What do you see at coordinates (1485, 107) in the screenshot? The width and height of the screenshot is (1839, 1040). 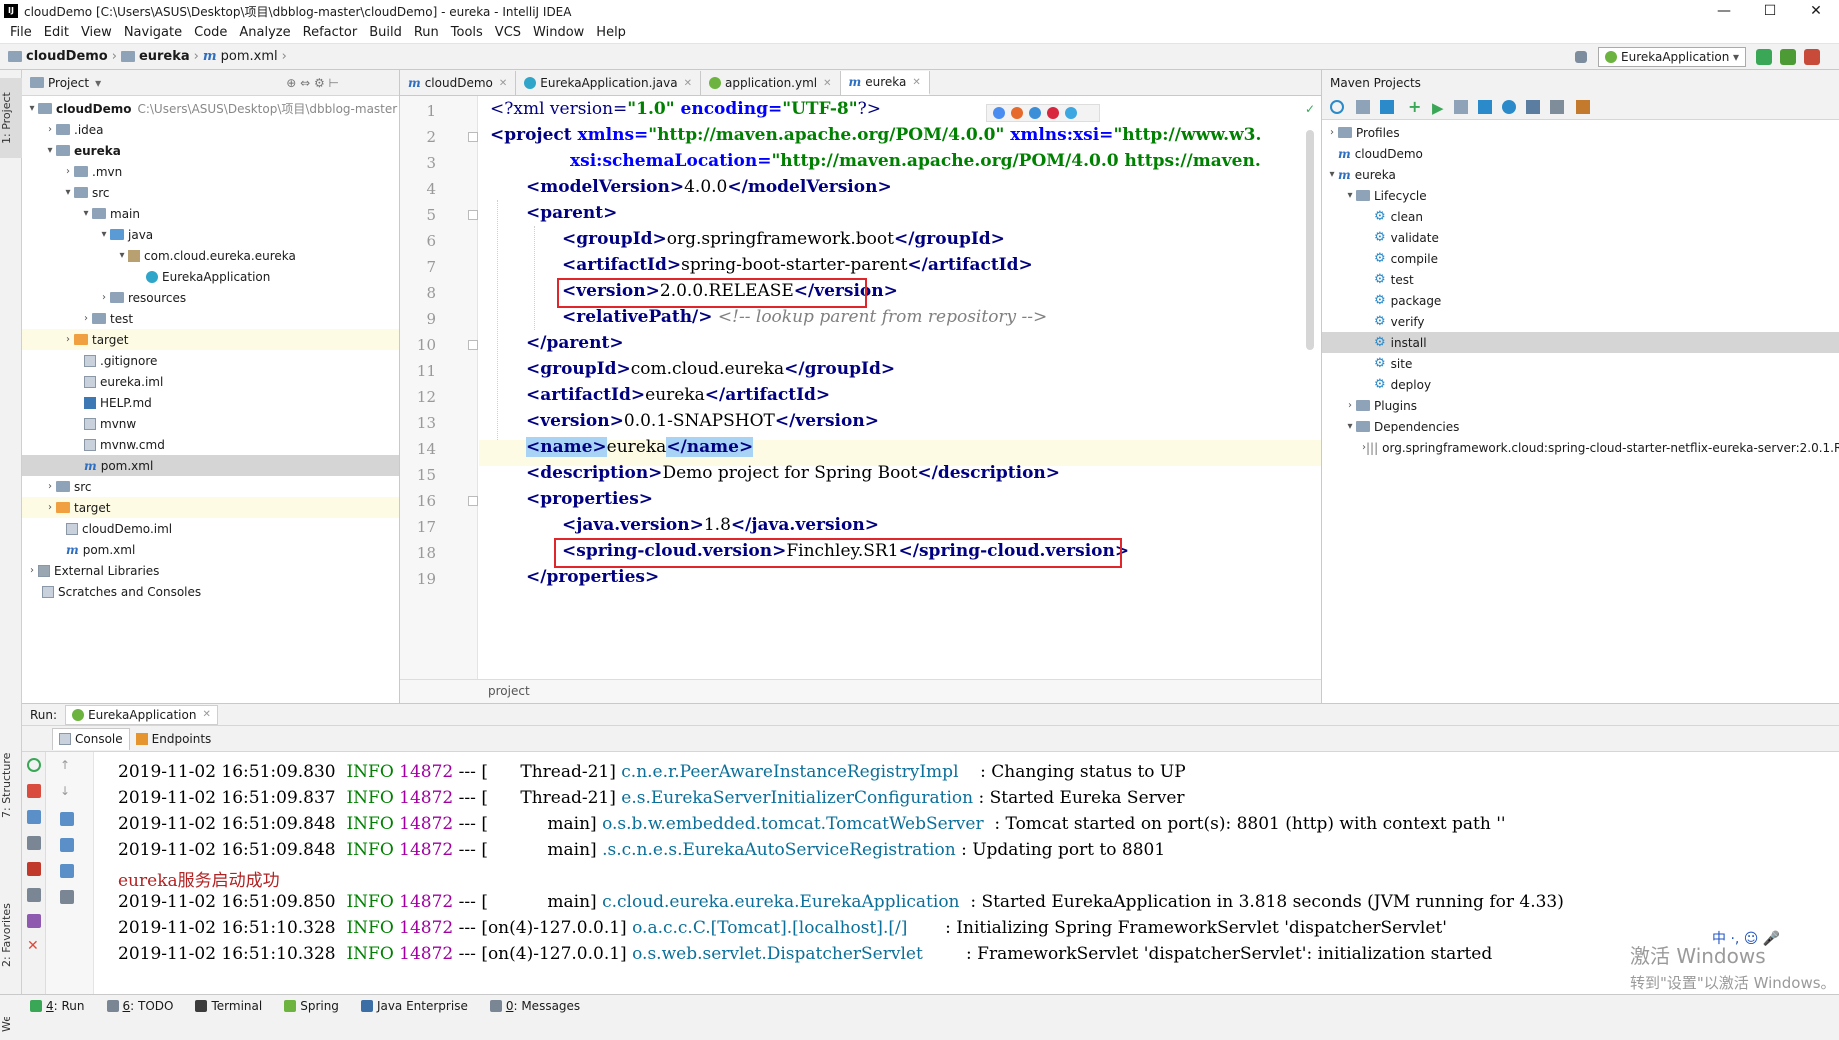 I see `toggle-offline-icon` at bounding box center [1485, 107].